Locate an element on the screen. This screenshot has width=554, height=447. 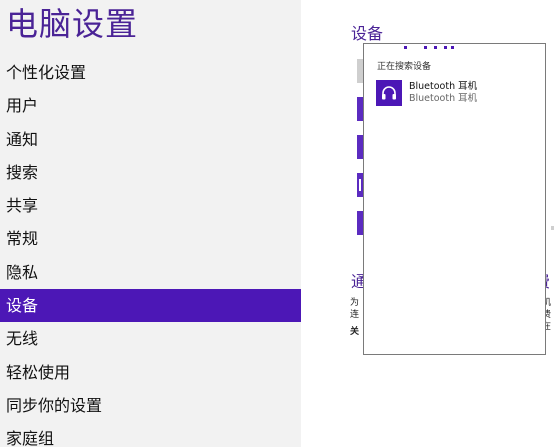
nav-item-privacy: 隐私 is located at coordinates (150, 272).